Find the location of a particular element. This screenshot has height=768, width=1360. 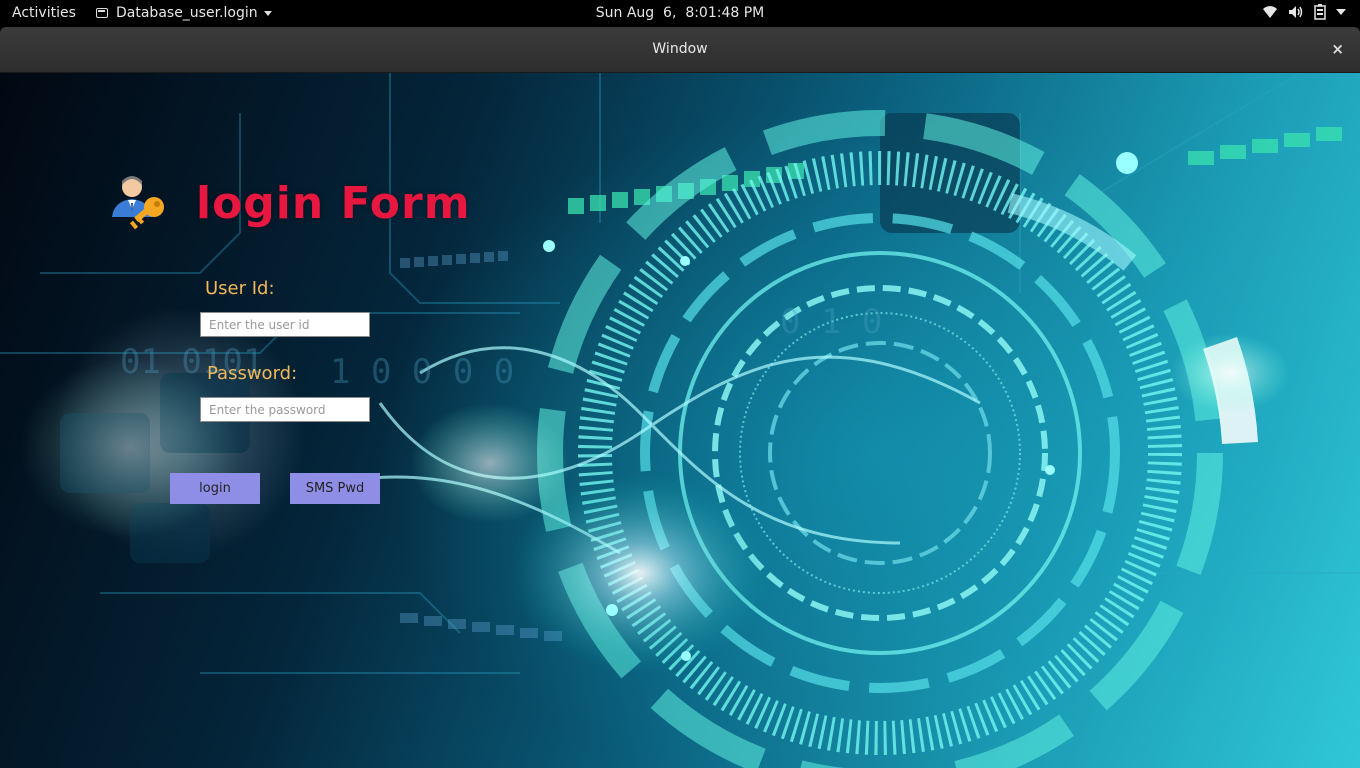

power-menu-icon is located at coordinates (1341, 12).